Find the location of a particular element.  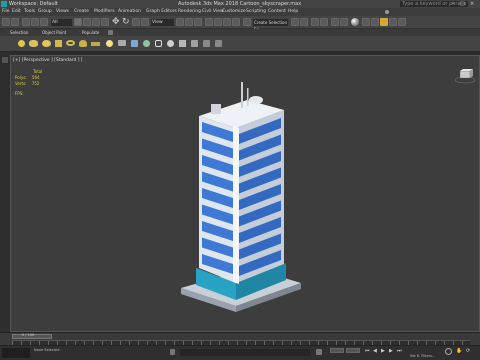

placement-icon is located at coordinates (145, 22).